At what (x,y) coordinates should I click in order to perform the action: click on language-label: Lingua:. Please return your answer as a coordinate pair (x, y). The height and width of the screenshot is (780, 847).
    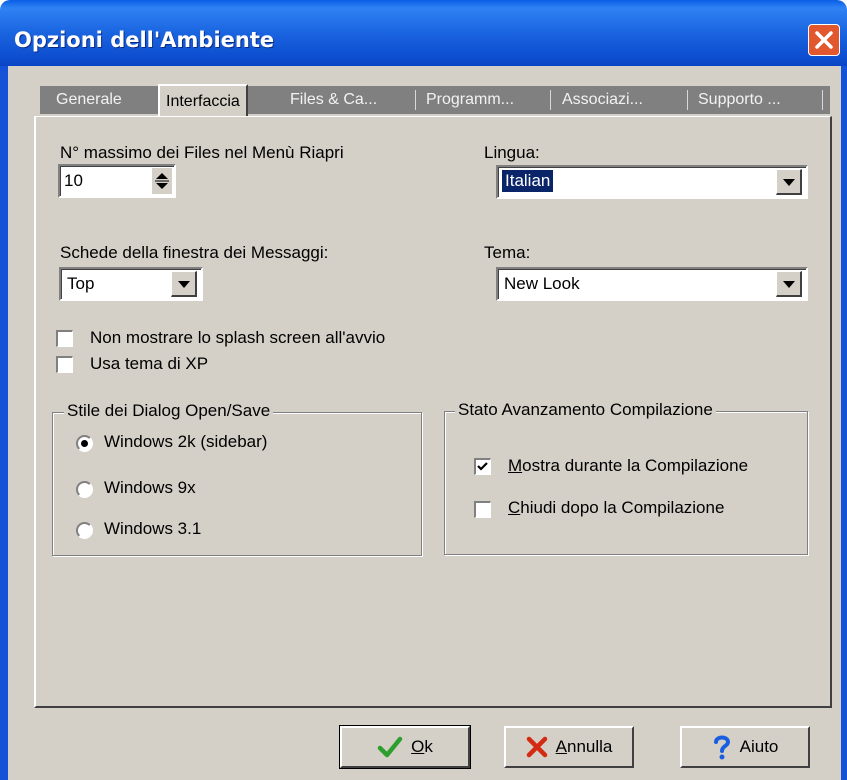
    Looking at the image, I should click on (512, 152).